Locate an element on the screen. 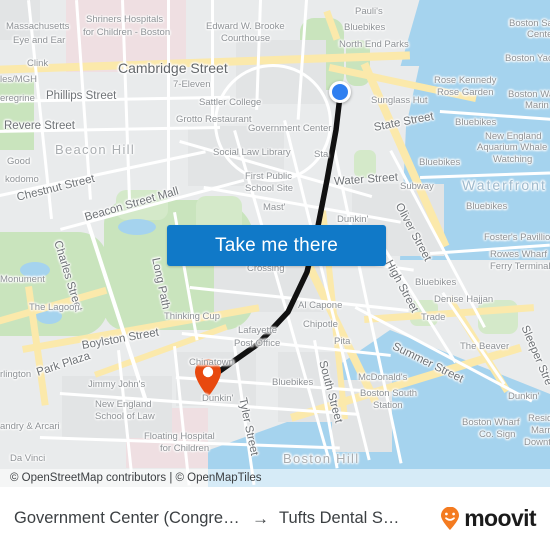 This screenshot has height=550, width=550. destination-marker-icon is located at coordinates (208, 378).